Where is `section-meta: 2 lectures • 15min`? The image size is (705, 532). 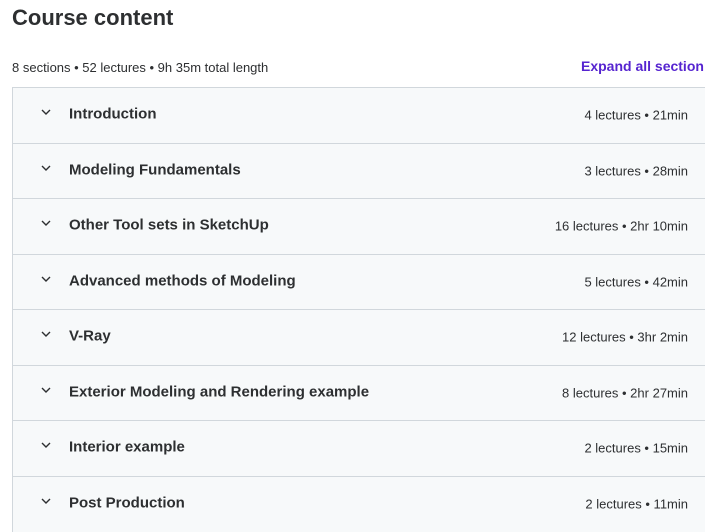 section-meta: 2 lectures • 15min is located at coordinates (636, 448).